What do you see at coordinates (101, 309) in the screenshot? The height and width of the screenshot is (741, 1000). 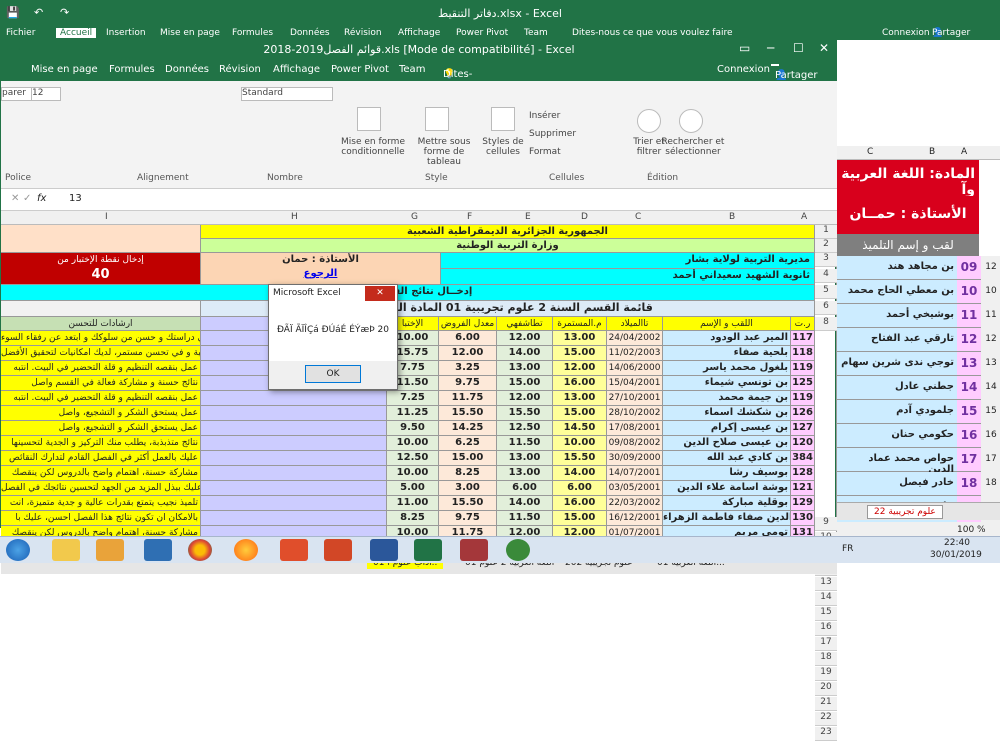 I see `blank-row7` at bounding box center [101, 309].